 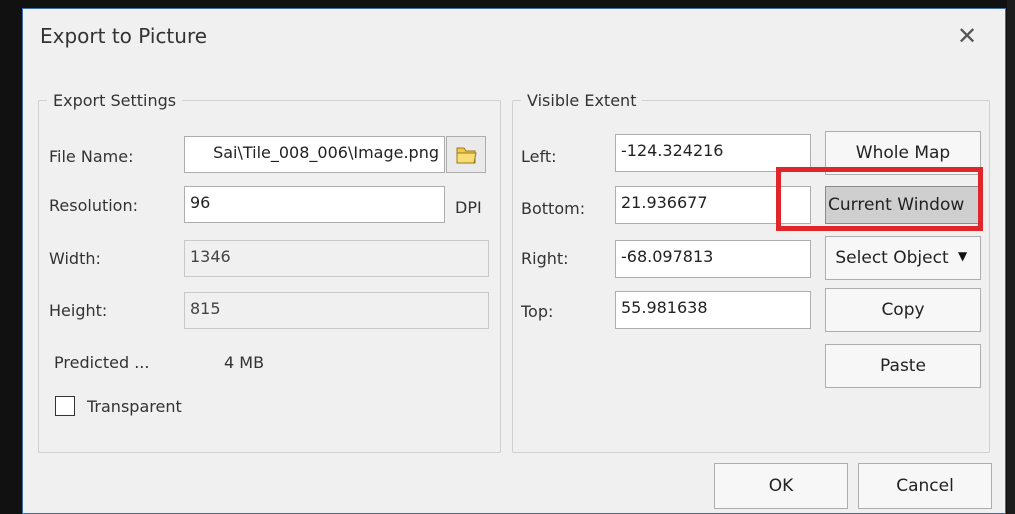 I want to click on file-name-label: File Name:, so click(x=91, y=156).